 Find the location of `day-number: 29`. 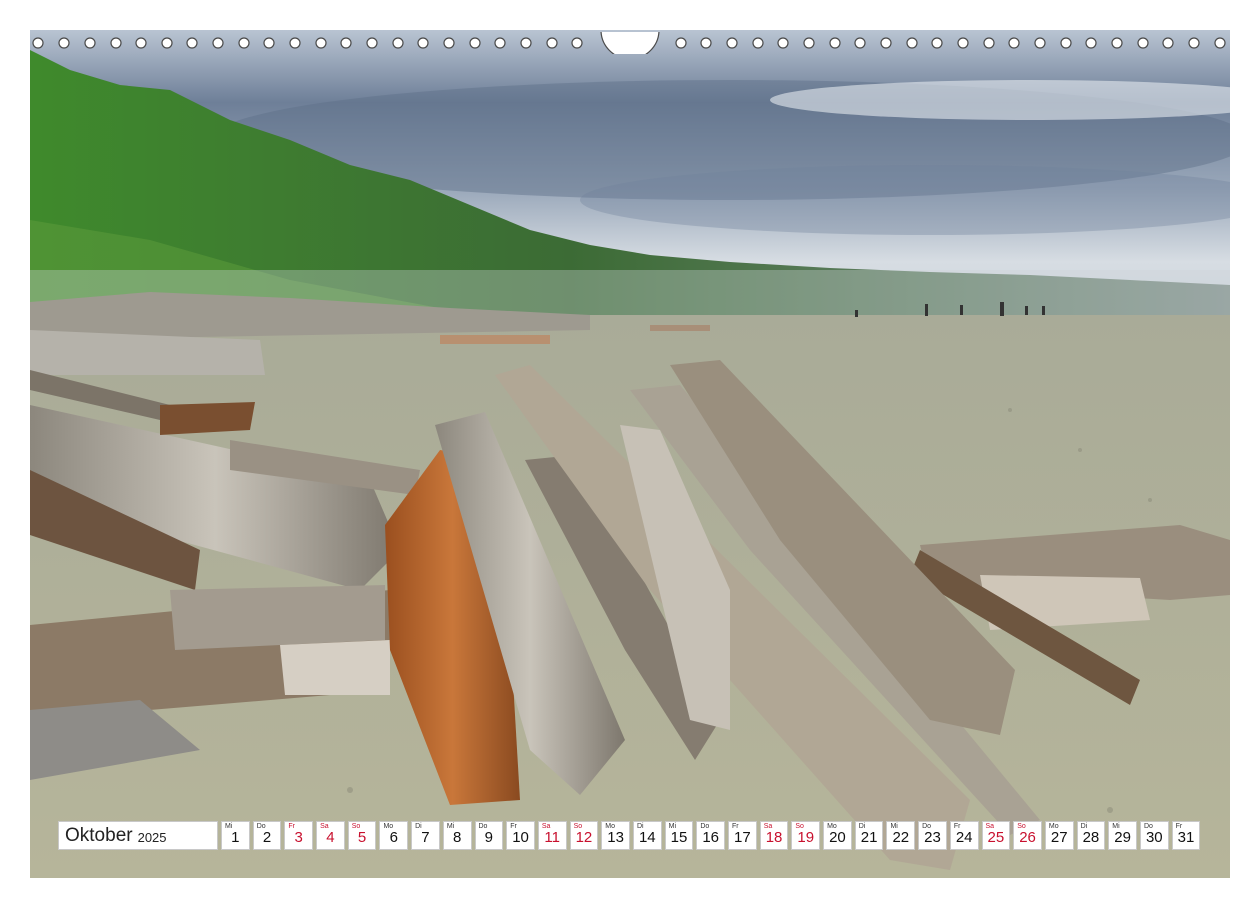

day-number: 29 is located at coordinates (1122, 837).